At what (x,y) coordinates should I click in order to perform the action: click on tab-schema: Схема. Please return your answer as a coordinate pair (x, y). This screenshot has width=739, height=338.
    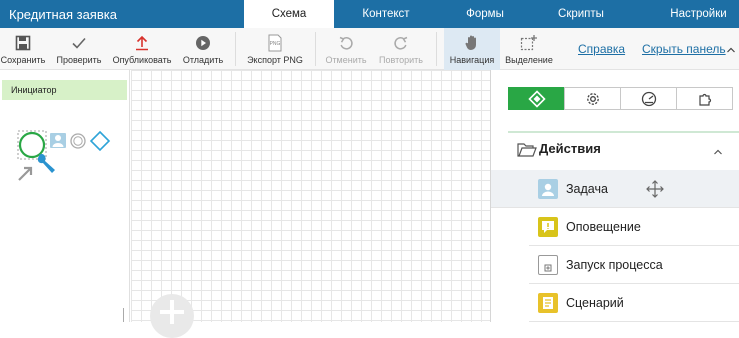
    Looking at the image, I should click on (289, 14).